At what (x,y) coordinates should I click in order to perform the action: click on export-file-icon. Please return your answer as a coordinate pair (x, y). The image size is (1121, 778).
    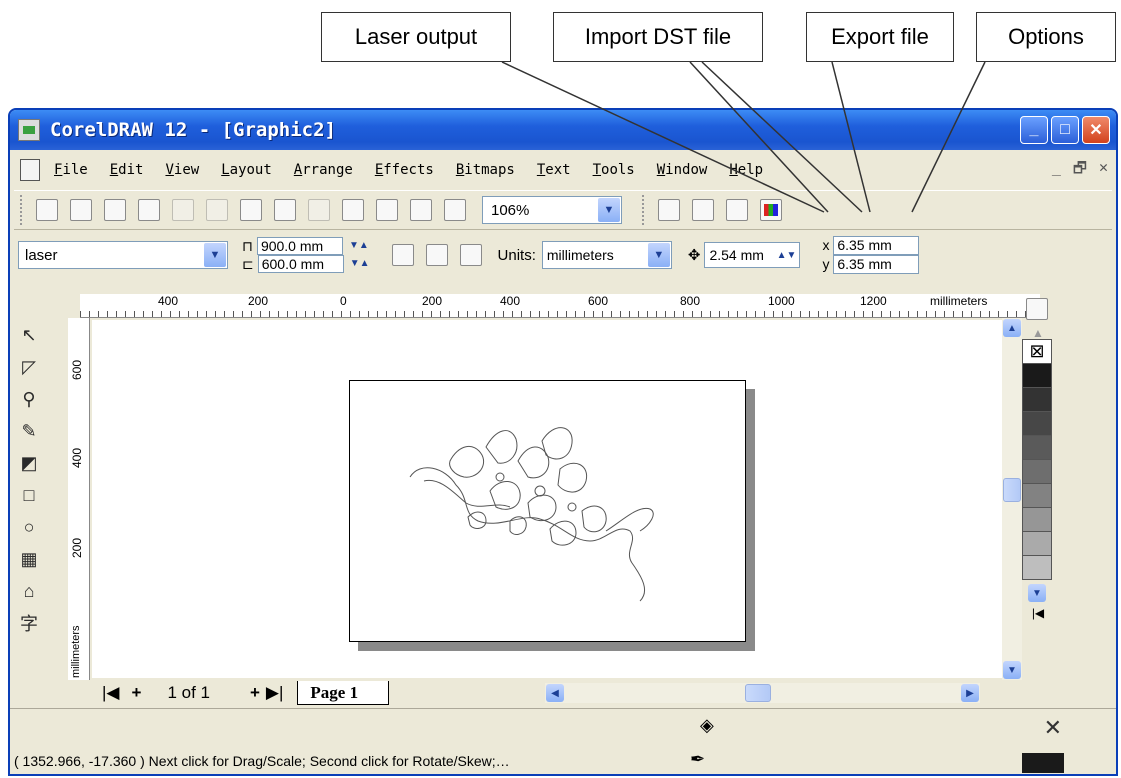
    Looking at the image, I should click on (737, 210).